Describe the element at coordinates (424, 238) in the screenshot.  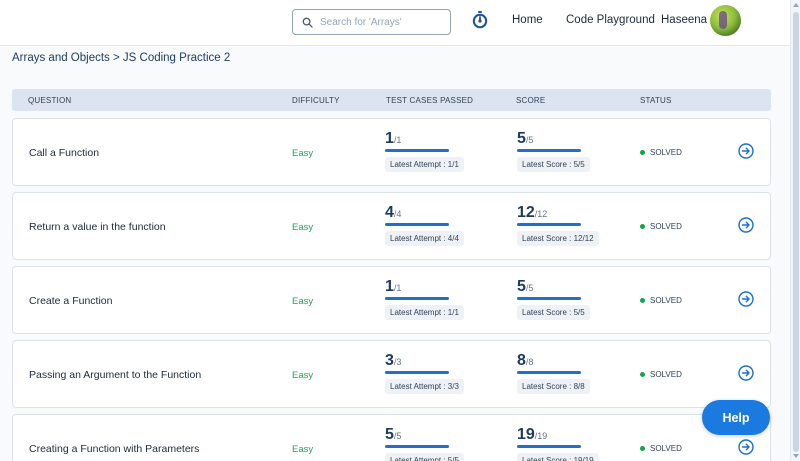
I see `latest-attempt: Latest Attempt : 4/4` at that location.